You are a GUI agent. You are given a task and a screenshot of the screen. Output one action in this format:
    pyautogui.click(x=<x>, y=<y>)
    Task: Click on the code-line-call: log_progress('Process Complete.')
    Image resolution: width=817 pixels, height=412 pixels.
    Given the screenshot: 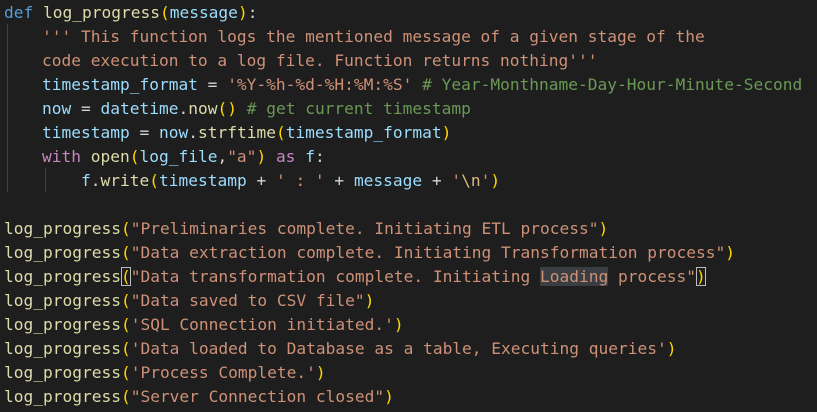 What is the action you would take?
    pyautogui.click(x=165, y=372)
    